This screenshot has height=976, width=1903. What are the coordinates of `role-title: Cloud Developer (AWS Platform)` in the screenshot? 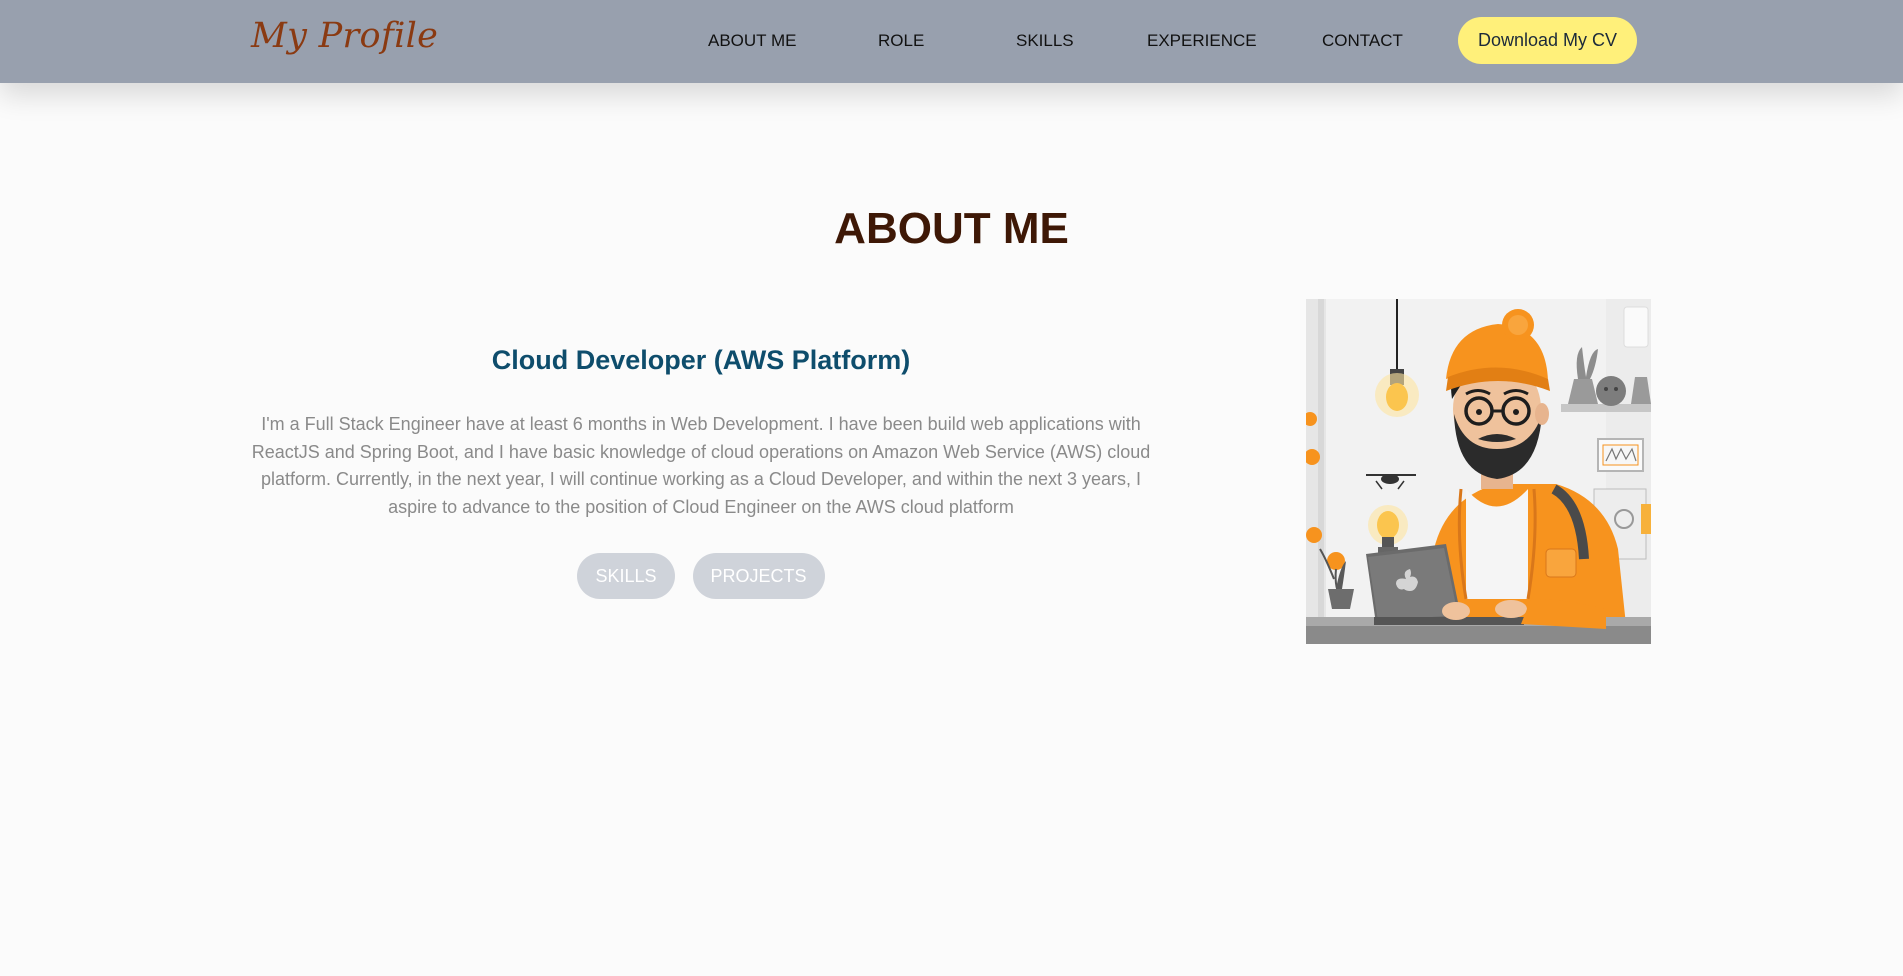 It's located at (701, 360).